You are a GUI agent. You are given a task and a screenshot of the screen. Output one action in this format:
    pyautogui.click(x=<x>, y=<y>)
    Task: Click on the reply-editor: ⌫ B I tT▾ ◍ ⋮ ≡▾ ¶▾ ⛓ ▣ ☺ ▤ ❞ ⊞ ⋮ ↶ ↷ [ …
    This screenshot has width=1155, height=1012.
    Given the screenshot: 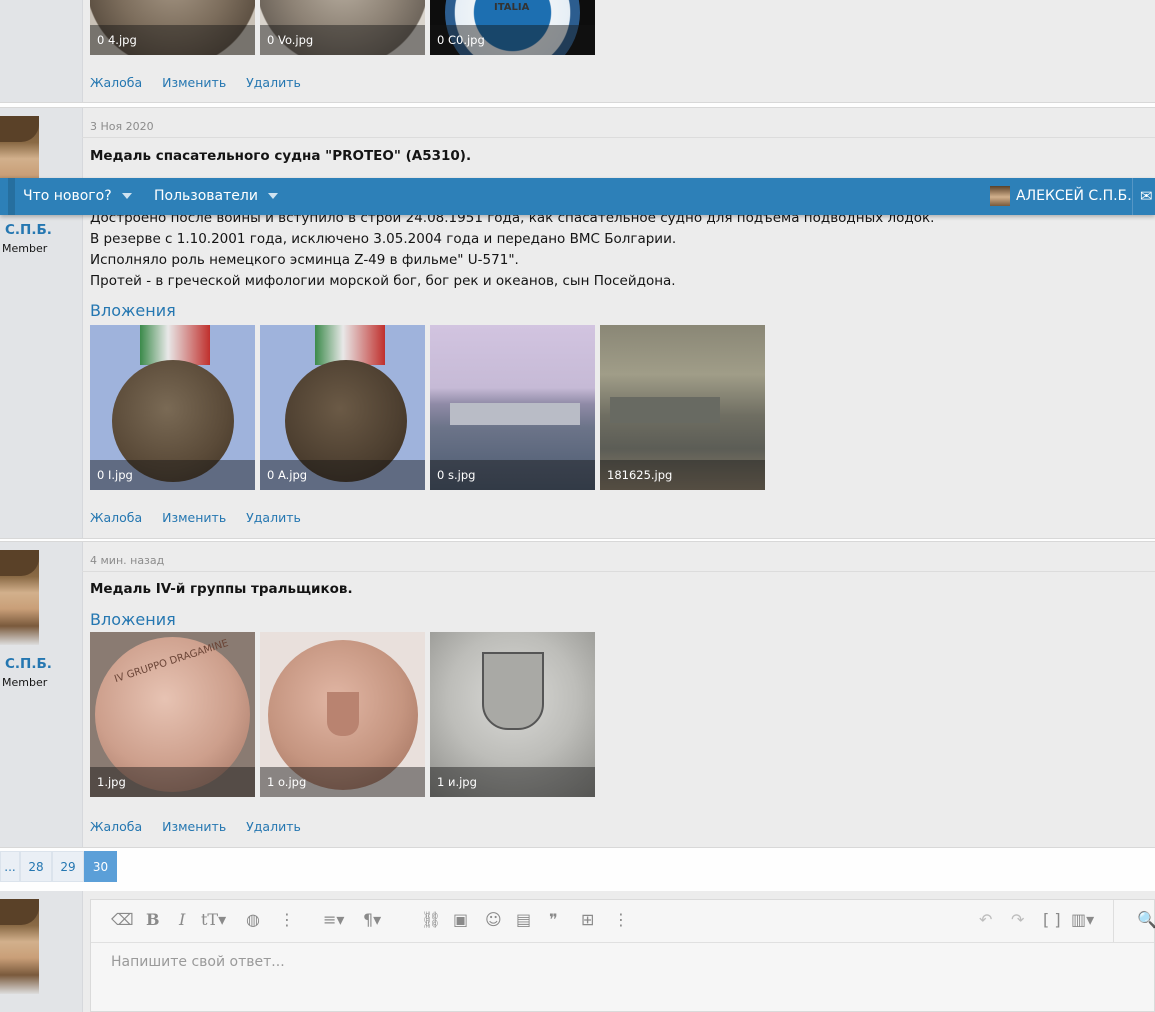 What is the action you would take?
    pyautogui.click(x=622, y=955)
    